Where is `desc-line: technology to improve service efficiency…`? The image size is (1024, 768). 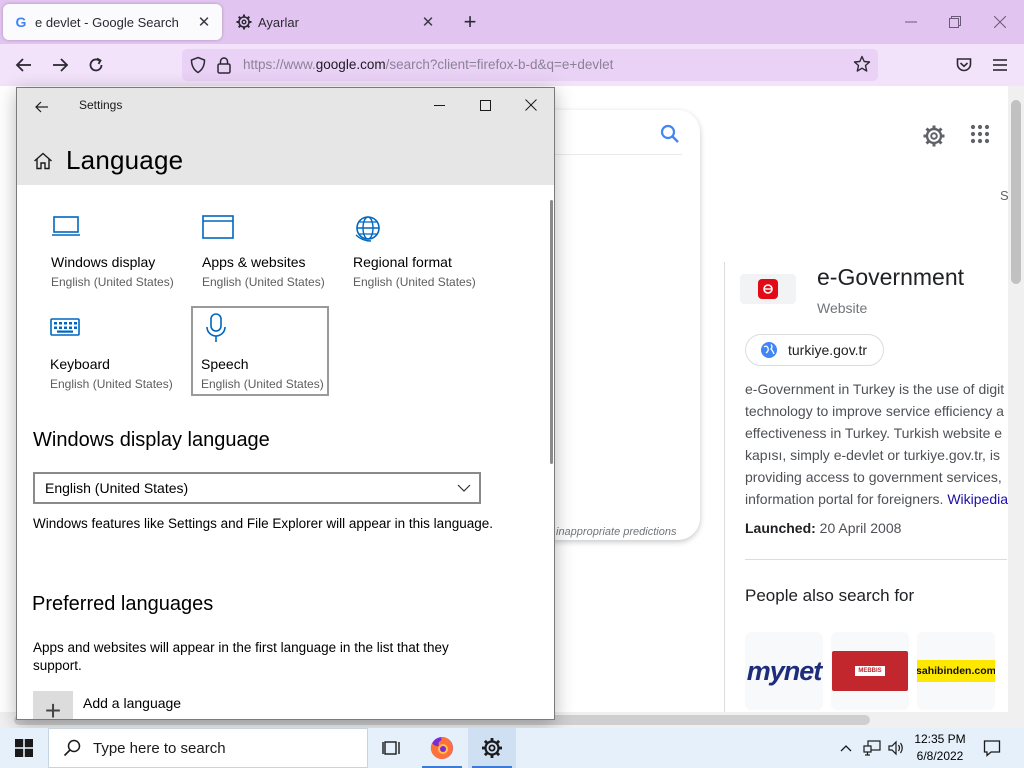 desc-line: technology to improve service efficiency… is located at coordinates (874, 411).